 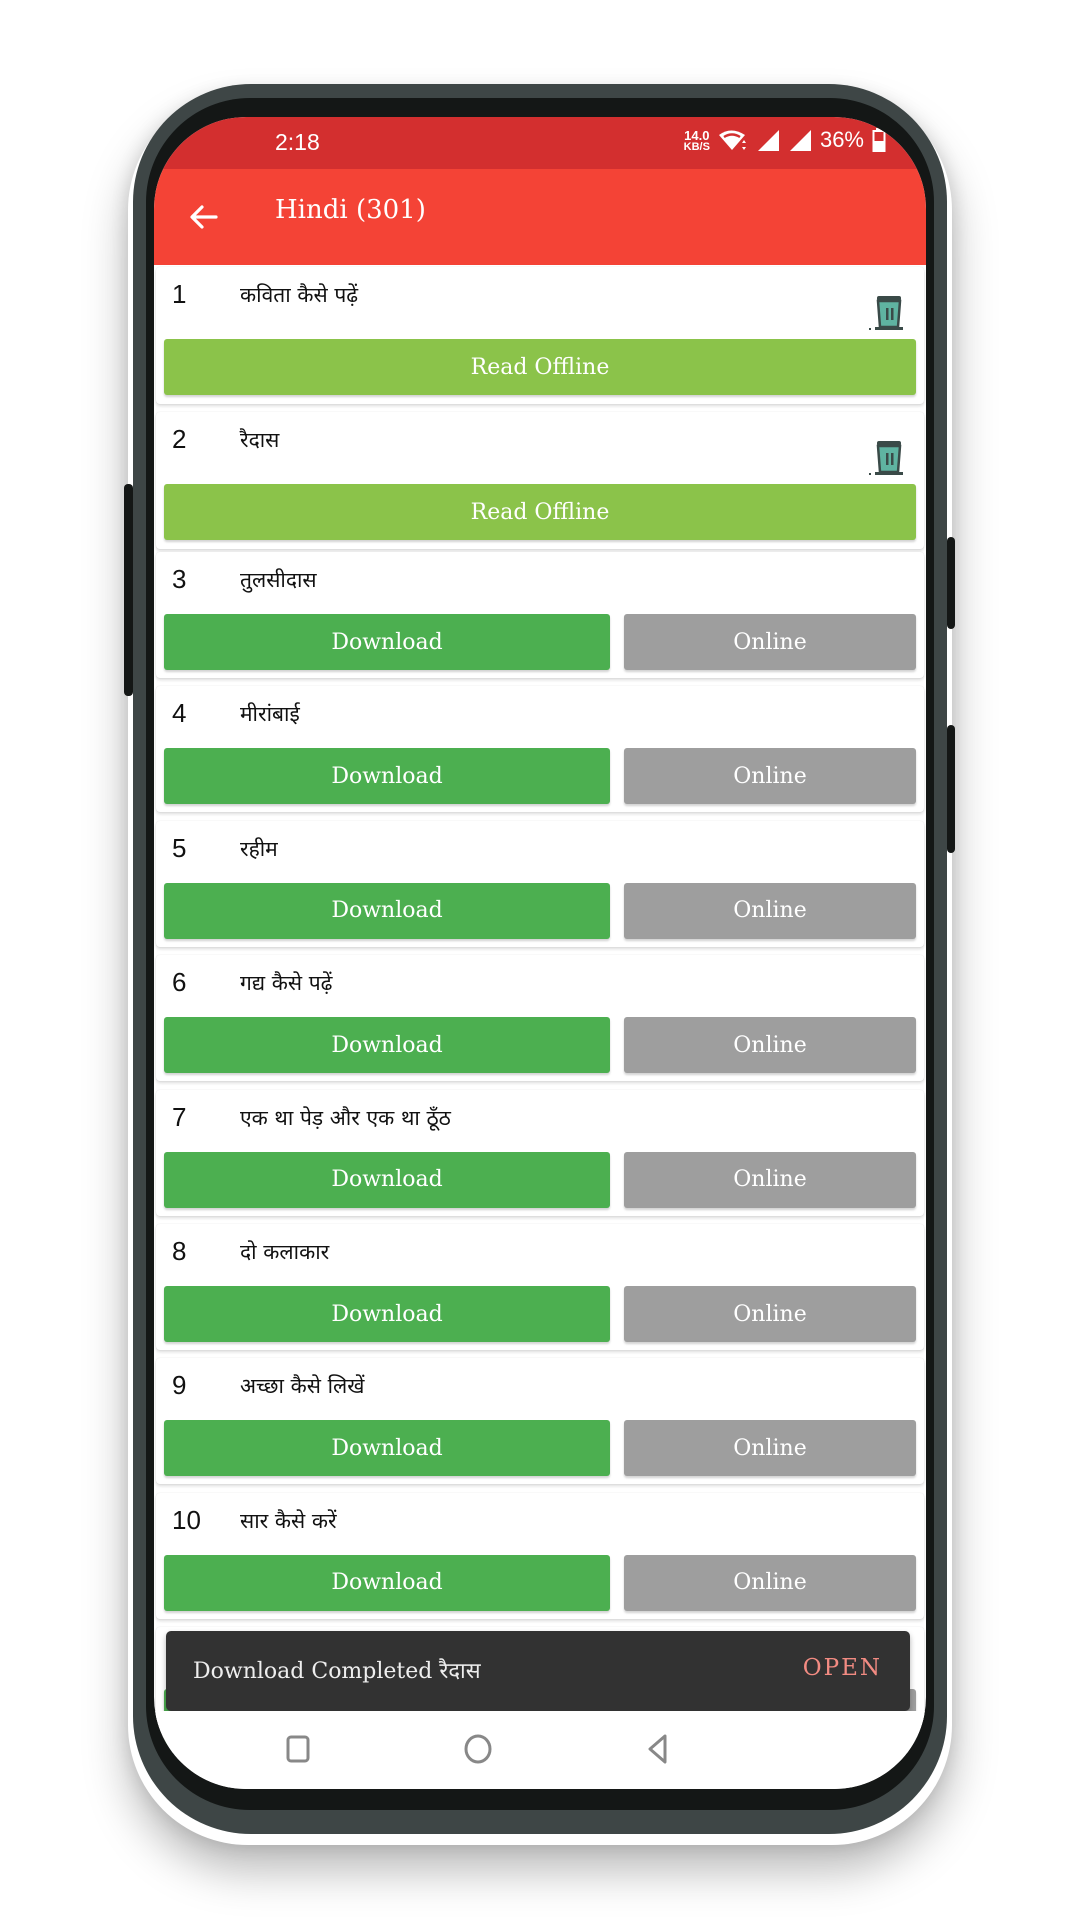 What do you see at coordinates (179, 982) in the screenshot?
I see `item-number: 6` at bounding box center [179, 982].